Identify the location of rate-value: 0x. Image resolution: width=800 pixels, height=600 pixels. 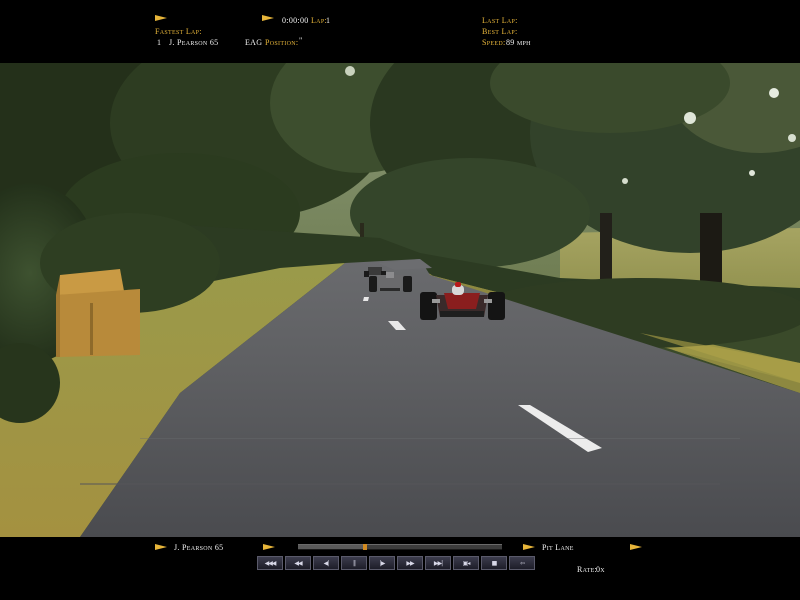
(600, 569).